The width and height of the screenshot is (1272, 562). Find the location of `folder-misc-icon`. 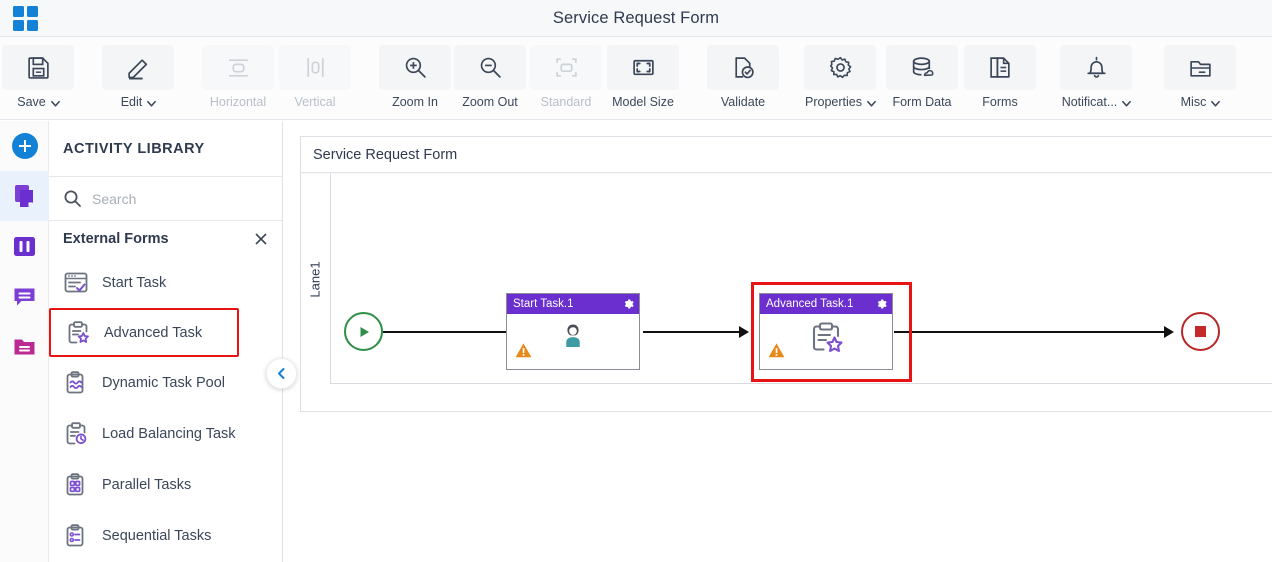

folder-misc-icon is located at coordinates (1200, 68).